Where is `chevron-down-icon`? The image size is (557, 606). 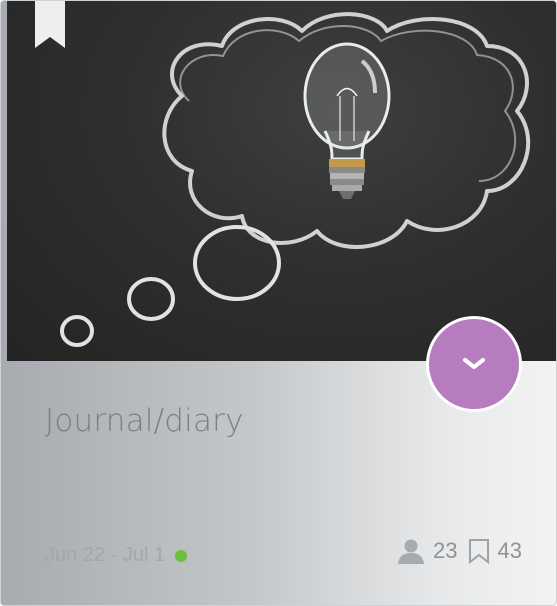 chevron-down-icon is located at coordinates (474, 363).